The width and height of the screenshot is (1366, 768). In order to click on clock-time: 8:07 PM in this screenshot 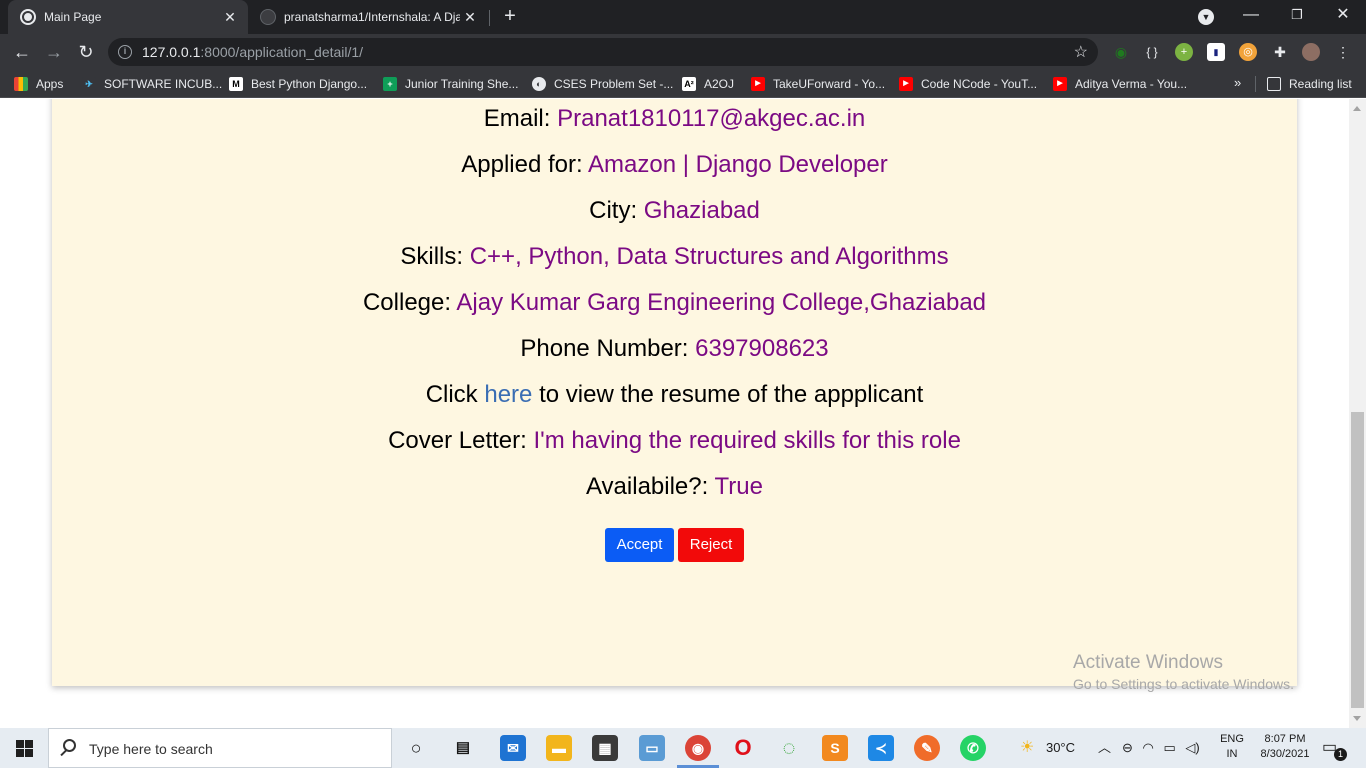, I will do `click(1285, 739)`.